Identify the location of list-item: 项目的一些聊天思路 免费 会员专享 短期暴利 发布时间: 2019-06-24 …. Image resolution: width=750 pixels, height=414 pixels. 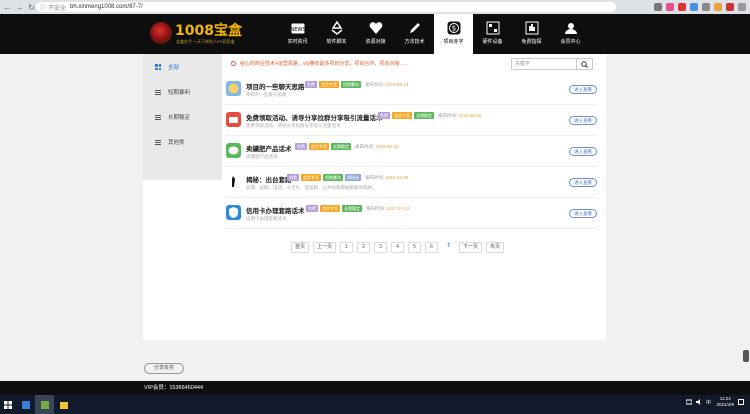
(411, 89).